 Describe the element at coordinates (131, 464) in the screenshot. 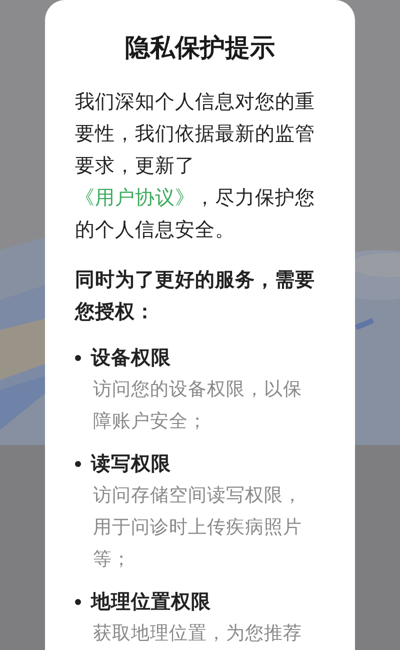

I see `permission-name: 读写权限` at that location.